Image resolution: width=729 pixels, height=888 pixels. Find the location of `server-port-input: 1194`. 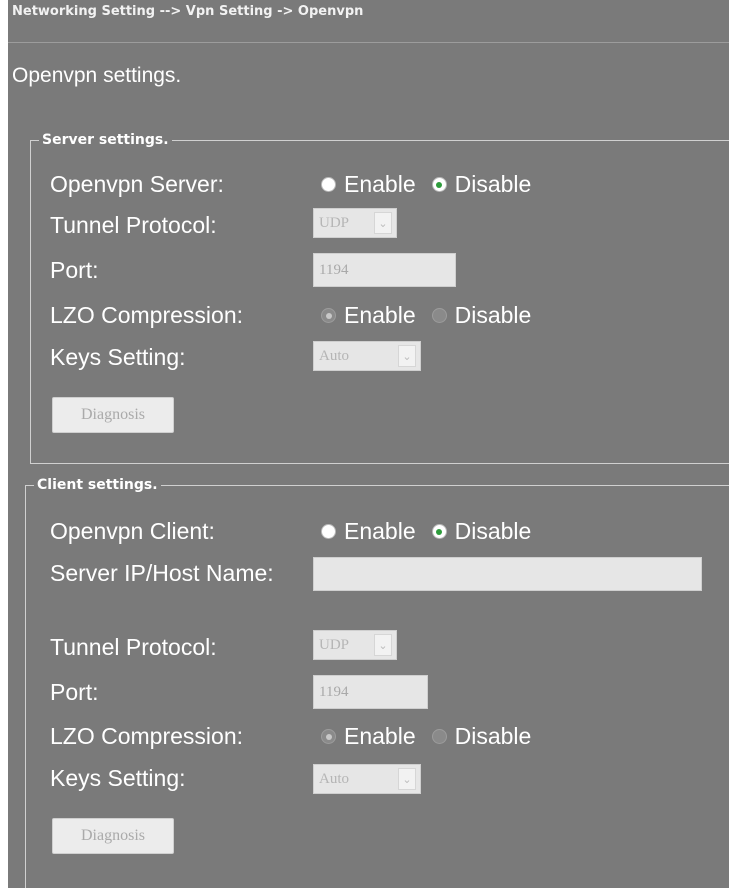

server-port-input: 1194 is located at coordinates (384, 270).